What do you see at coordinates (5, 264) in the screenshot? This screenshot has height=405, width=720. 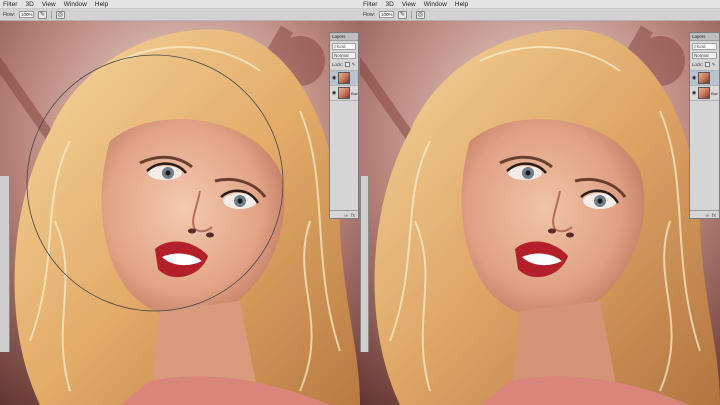 I see `tools-panel-left` at bounding box center [5, 264].